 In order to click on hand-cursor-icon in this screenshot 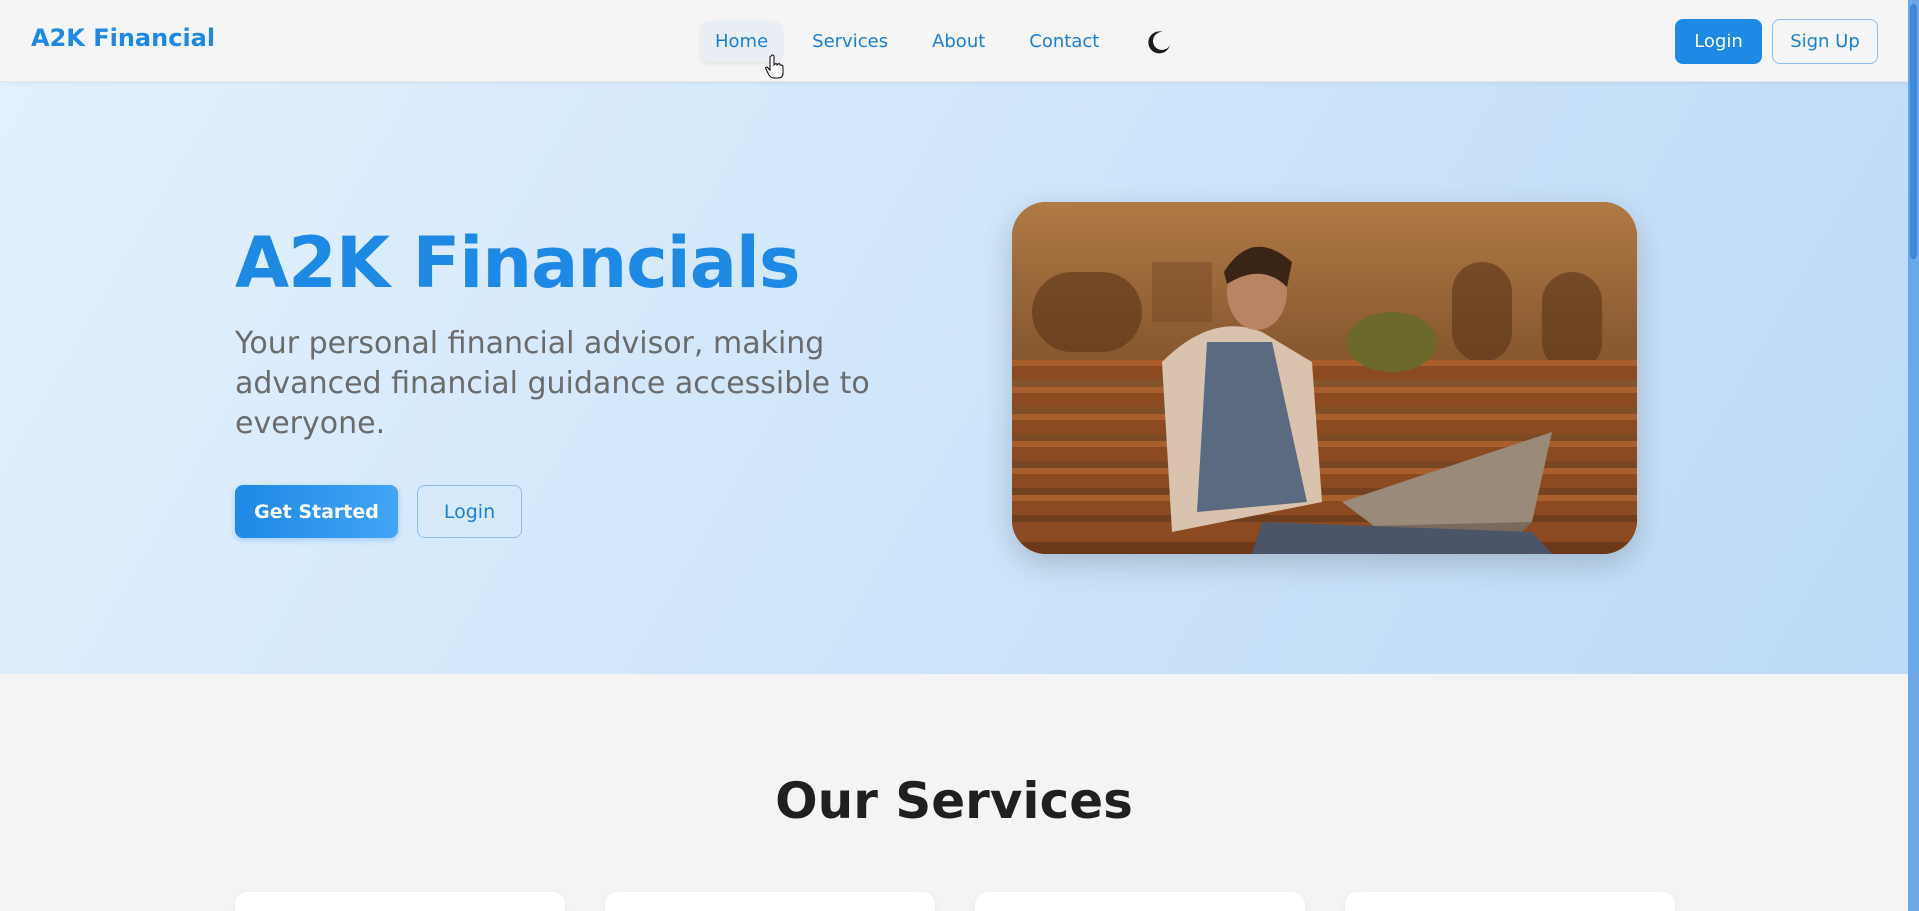, I will do `click(775, 67)`.